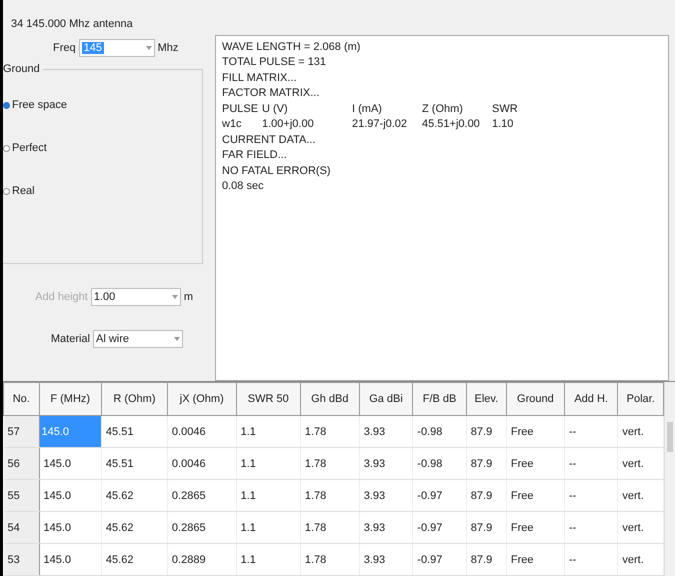 The width and height of the screenshot is (675, 576). I want to click on output-text: 1.00+j0.00, so click(288, 124).